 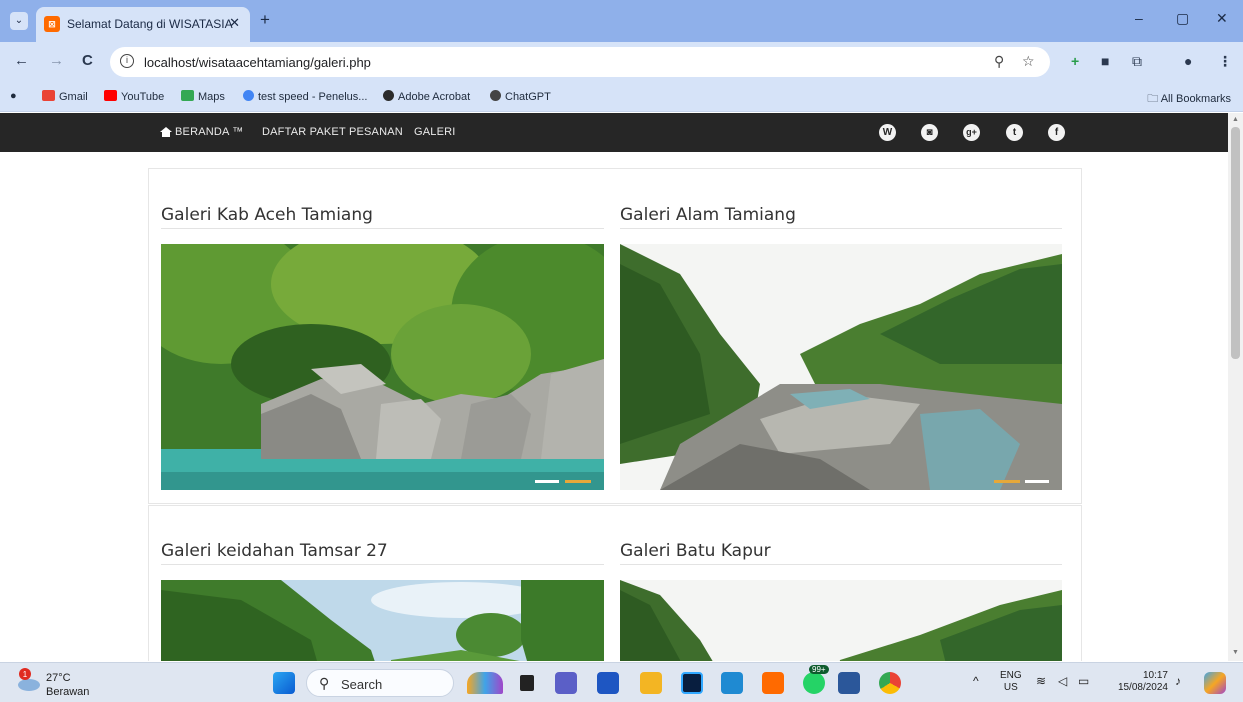 I want to click on wordpress-icon: W, so click(x=887, y=132).